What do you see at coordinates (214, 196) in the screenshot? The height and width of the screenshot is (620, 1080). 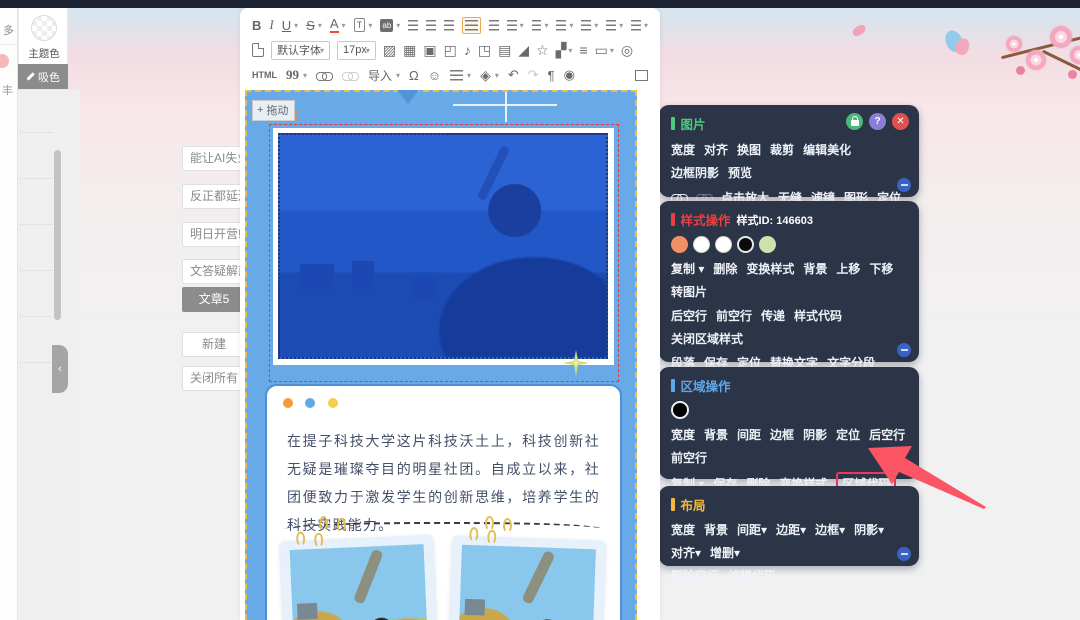 I see `article-tab: 反正都延迟` at bounding box center [214, 196].